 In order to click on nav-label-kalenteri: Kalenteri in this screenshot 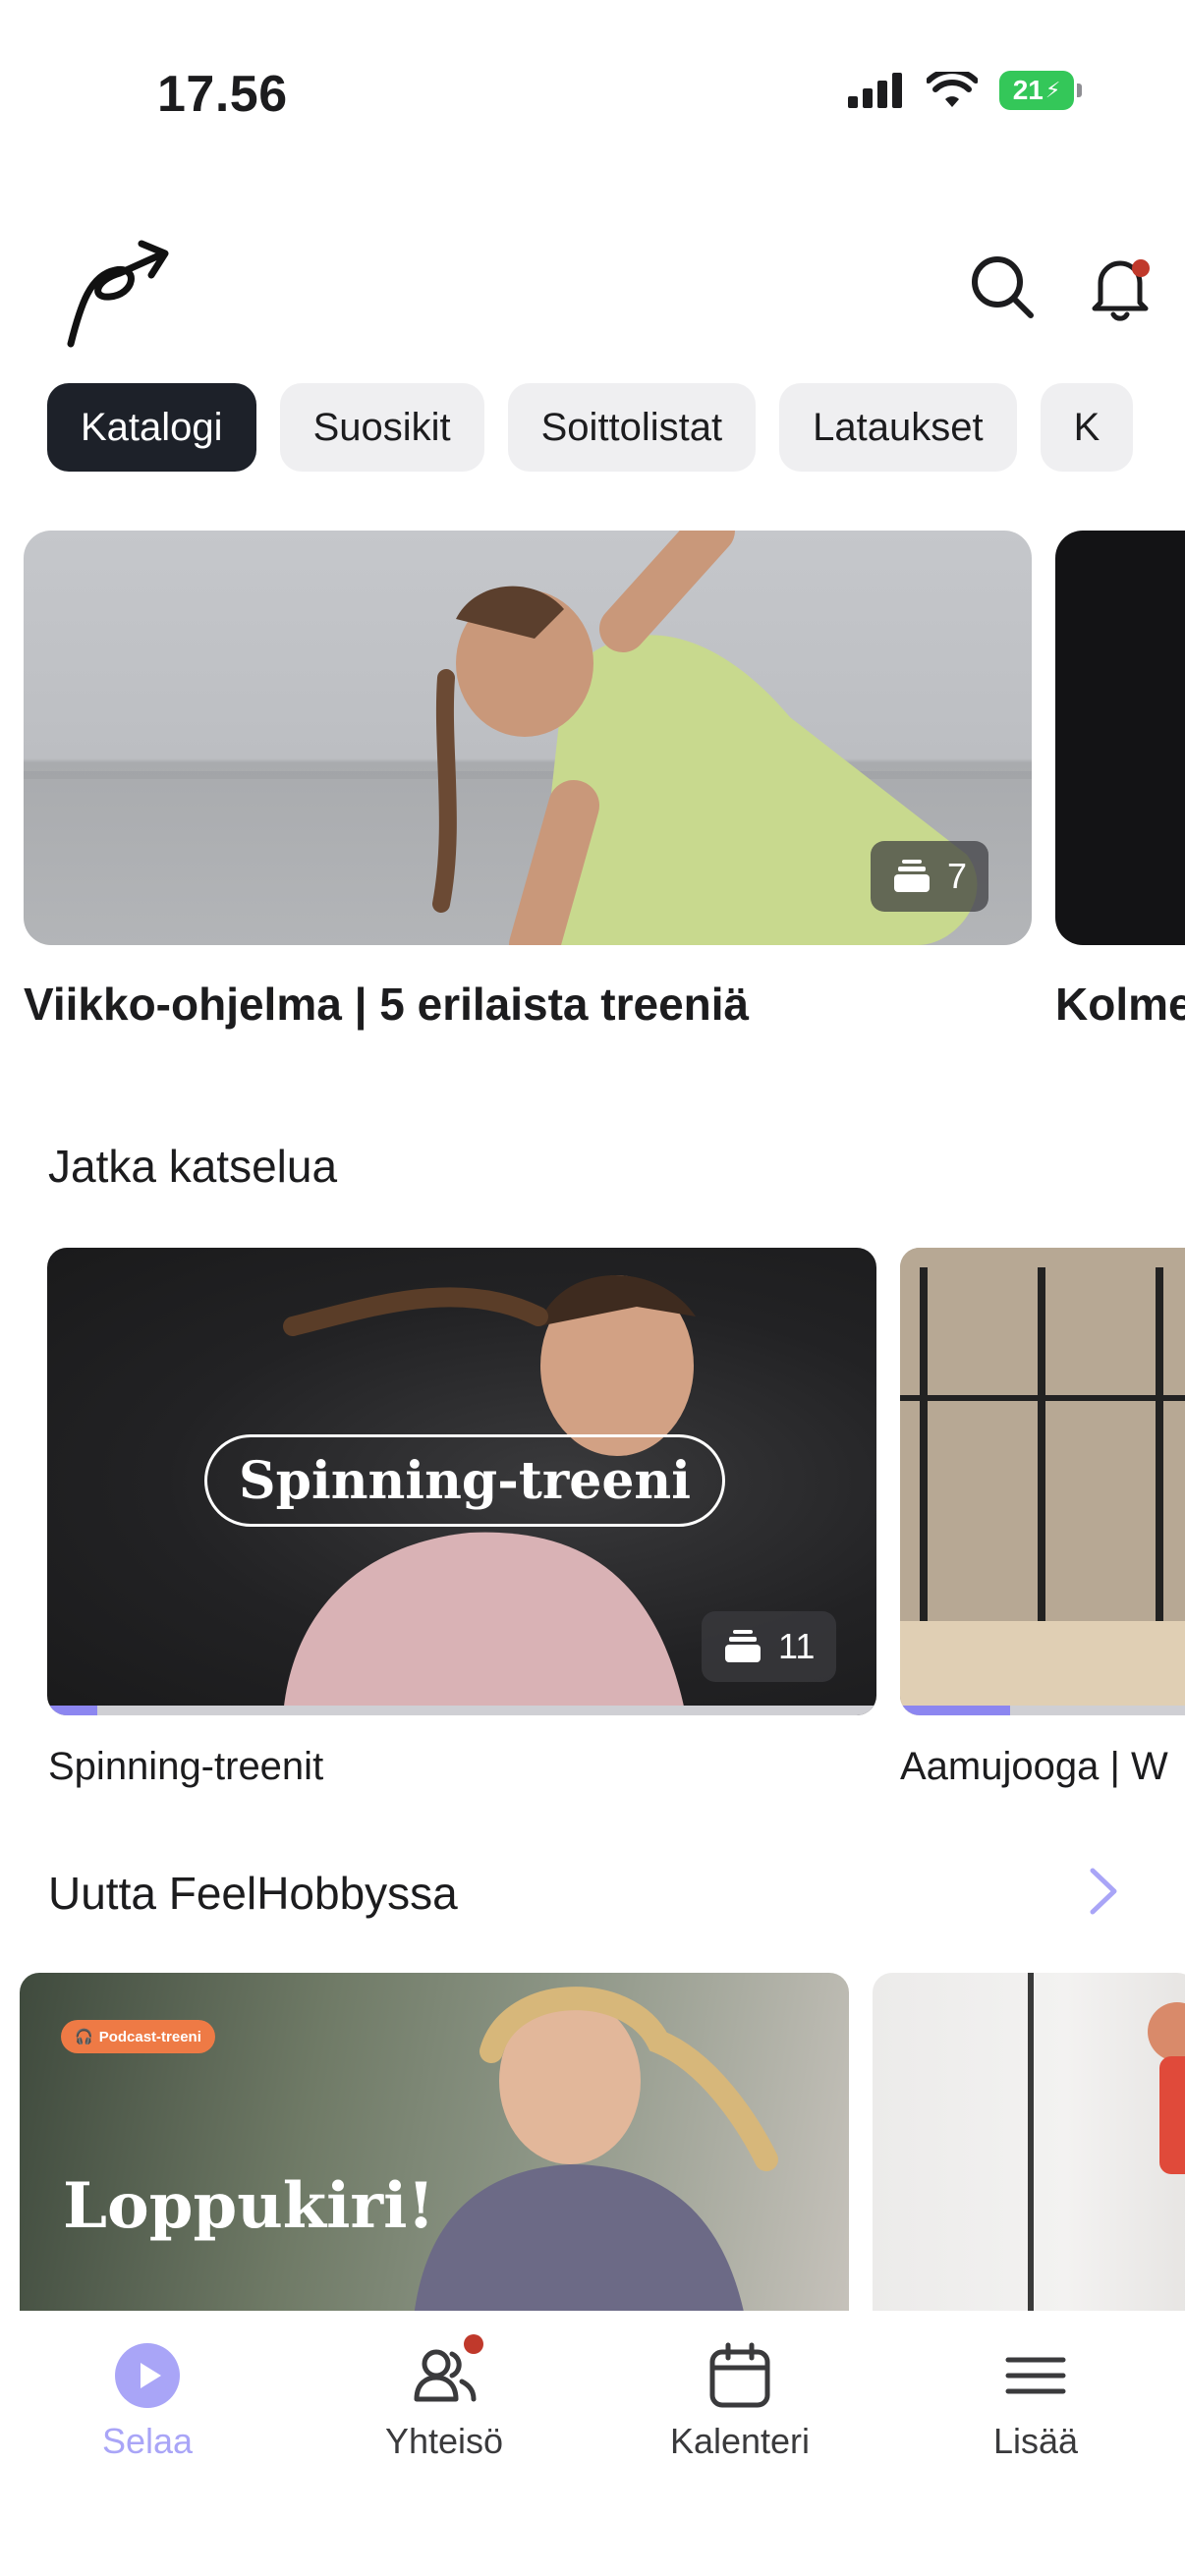, I will do `click(740, 2441)`.